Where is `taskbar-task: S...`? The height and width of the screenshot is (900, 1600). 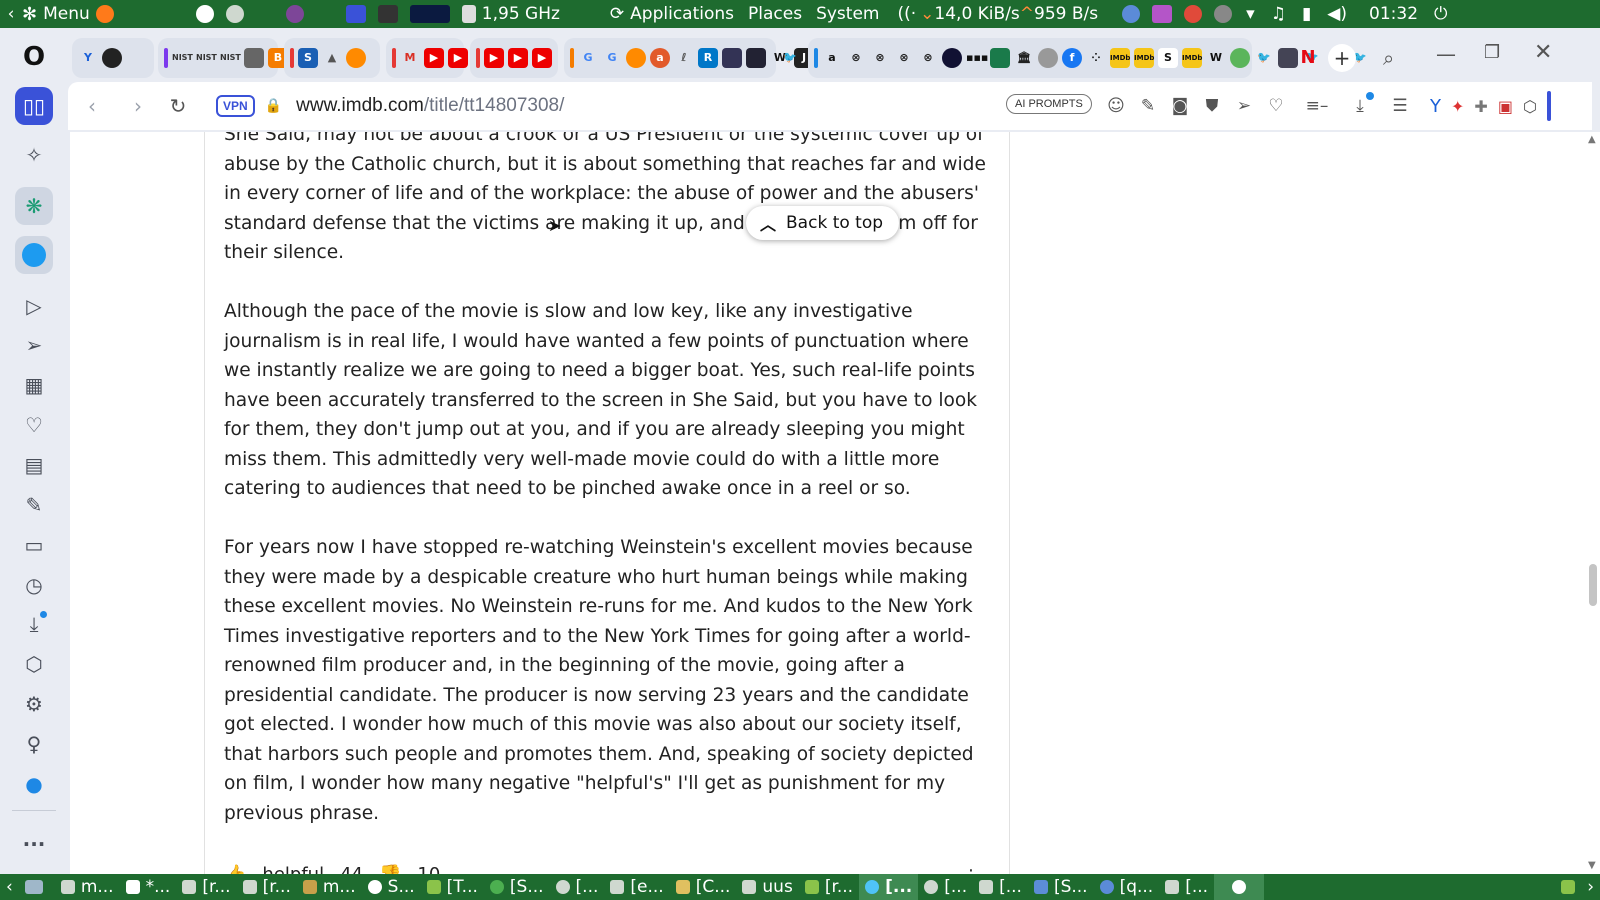
taskbar-task: S... is located at coordinates (391, 887).